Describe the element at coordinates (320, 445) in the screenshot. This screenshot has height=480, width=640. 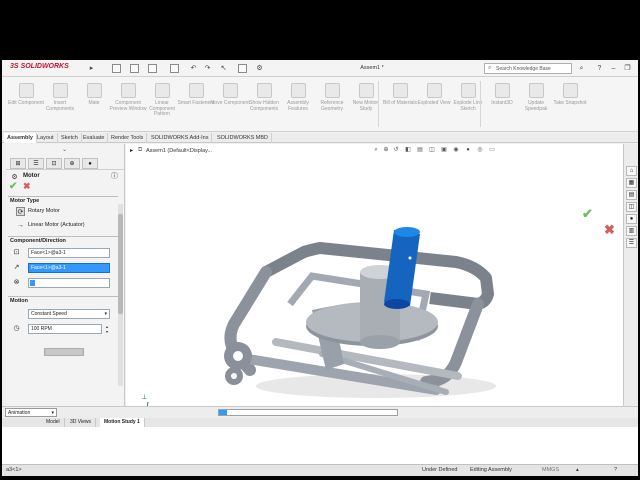
I see `motion-timeline-area` at that location.